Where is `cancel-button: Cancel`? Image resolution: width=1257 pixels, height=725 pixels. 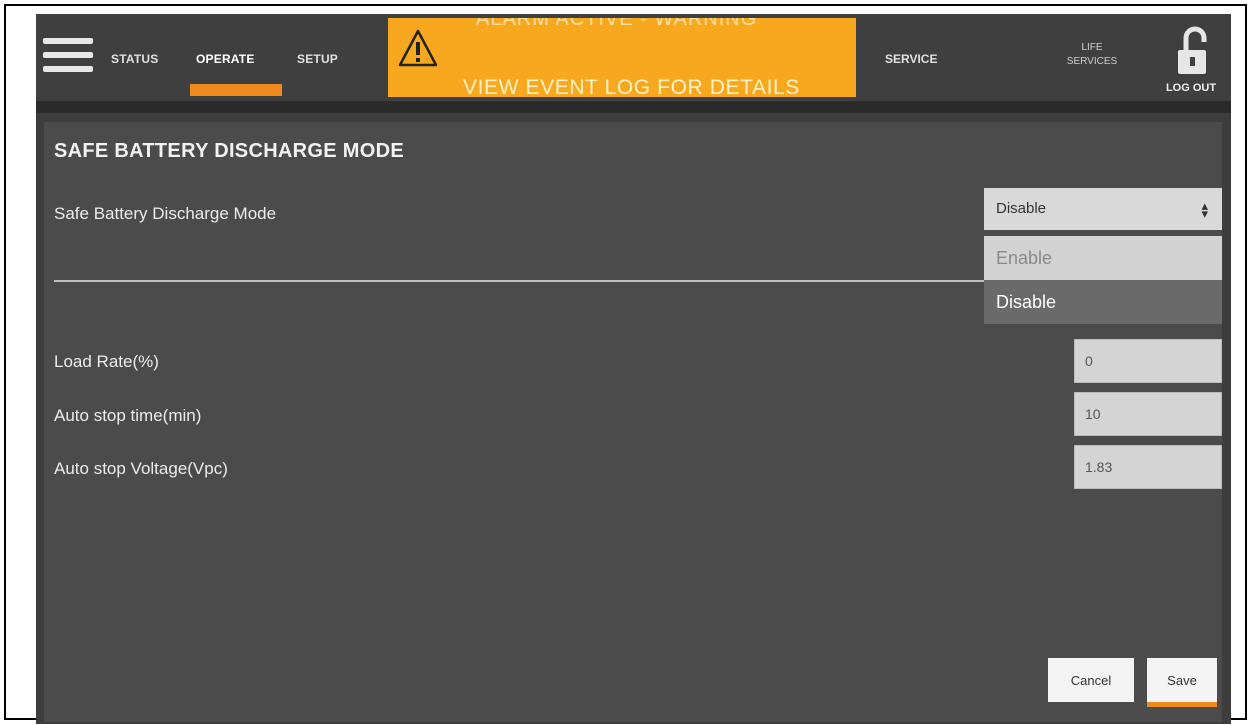
cancel-button: Cancel is located at coordinates (1091, 680).